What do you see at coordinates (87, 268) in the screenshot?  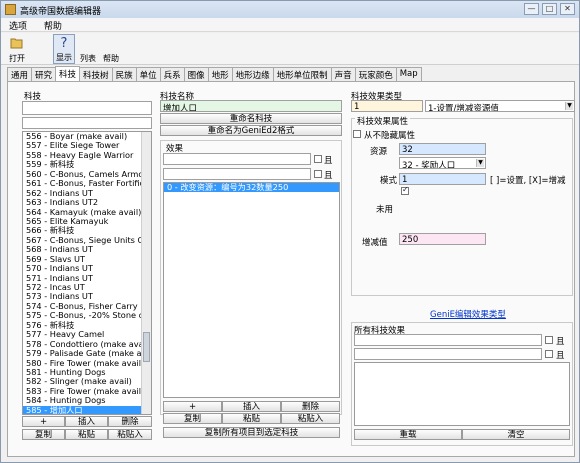 I see `tech-list-item: 570 - Indians UT` at bounding box center [87, 268].